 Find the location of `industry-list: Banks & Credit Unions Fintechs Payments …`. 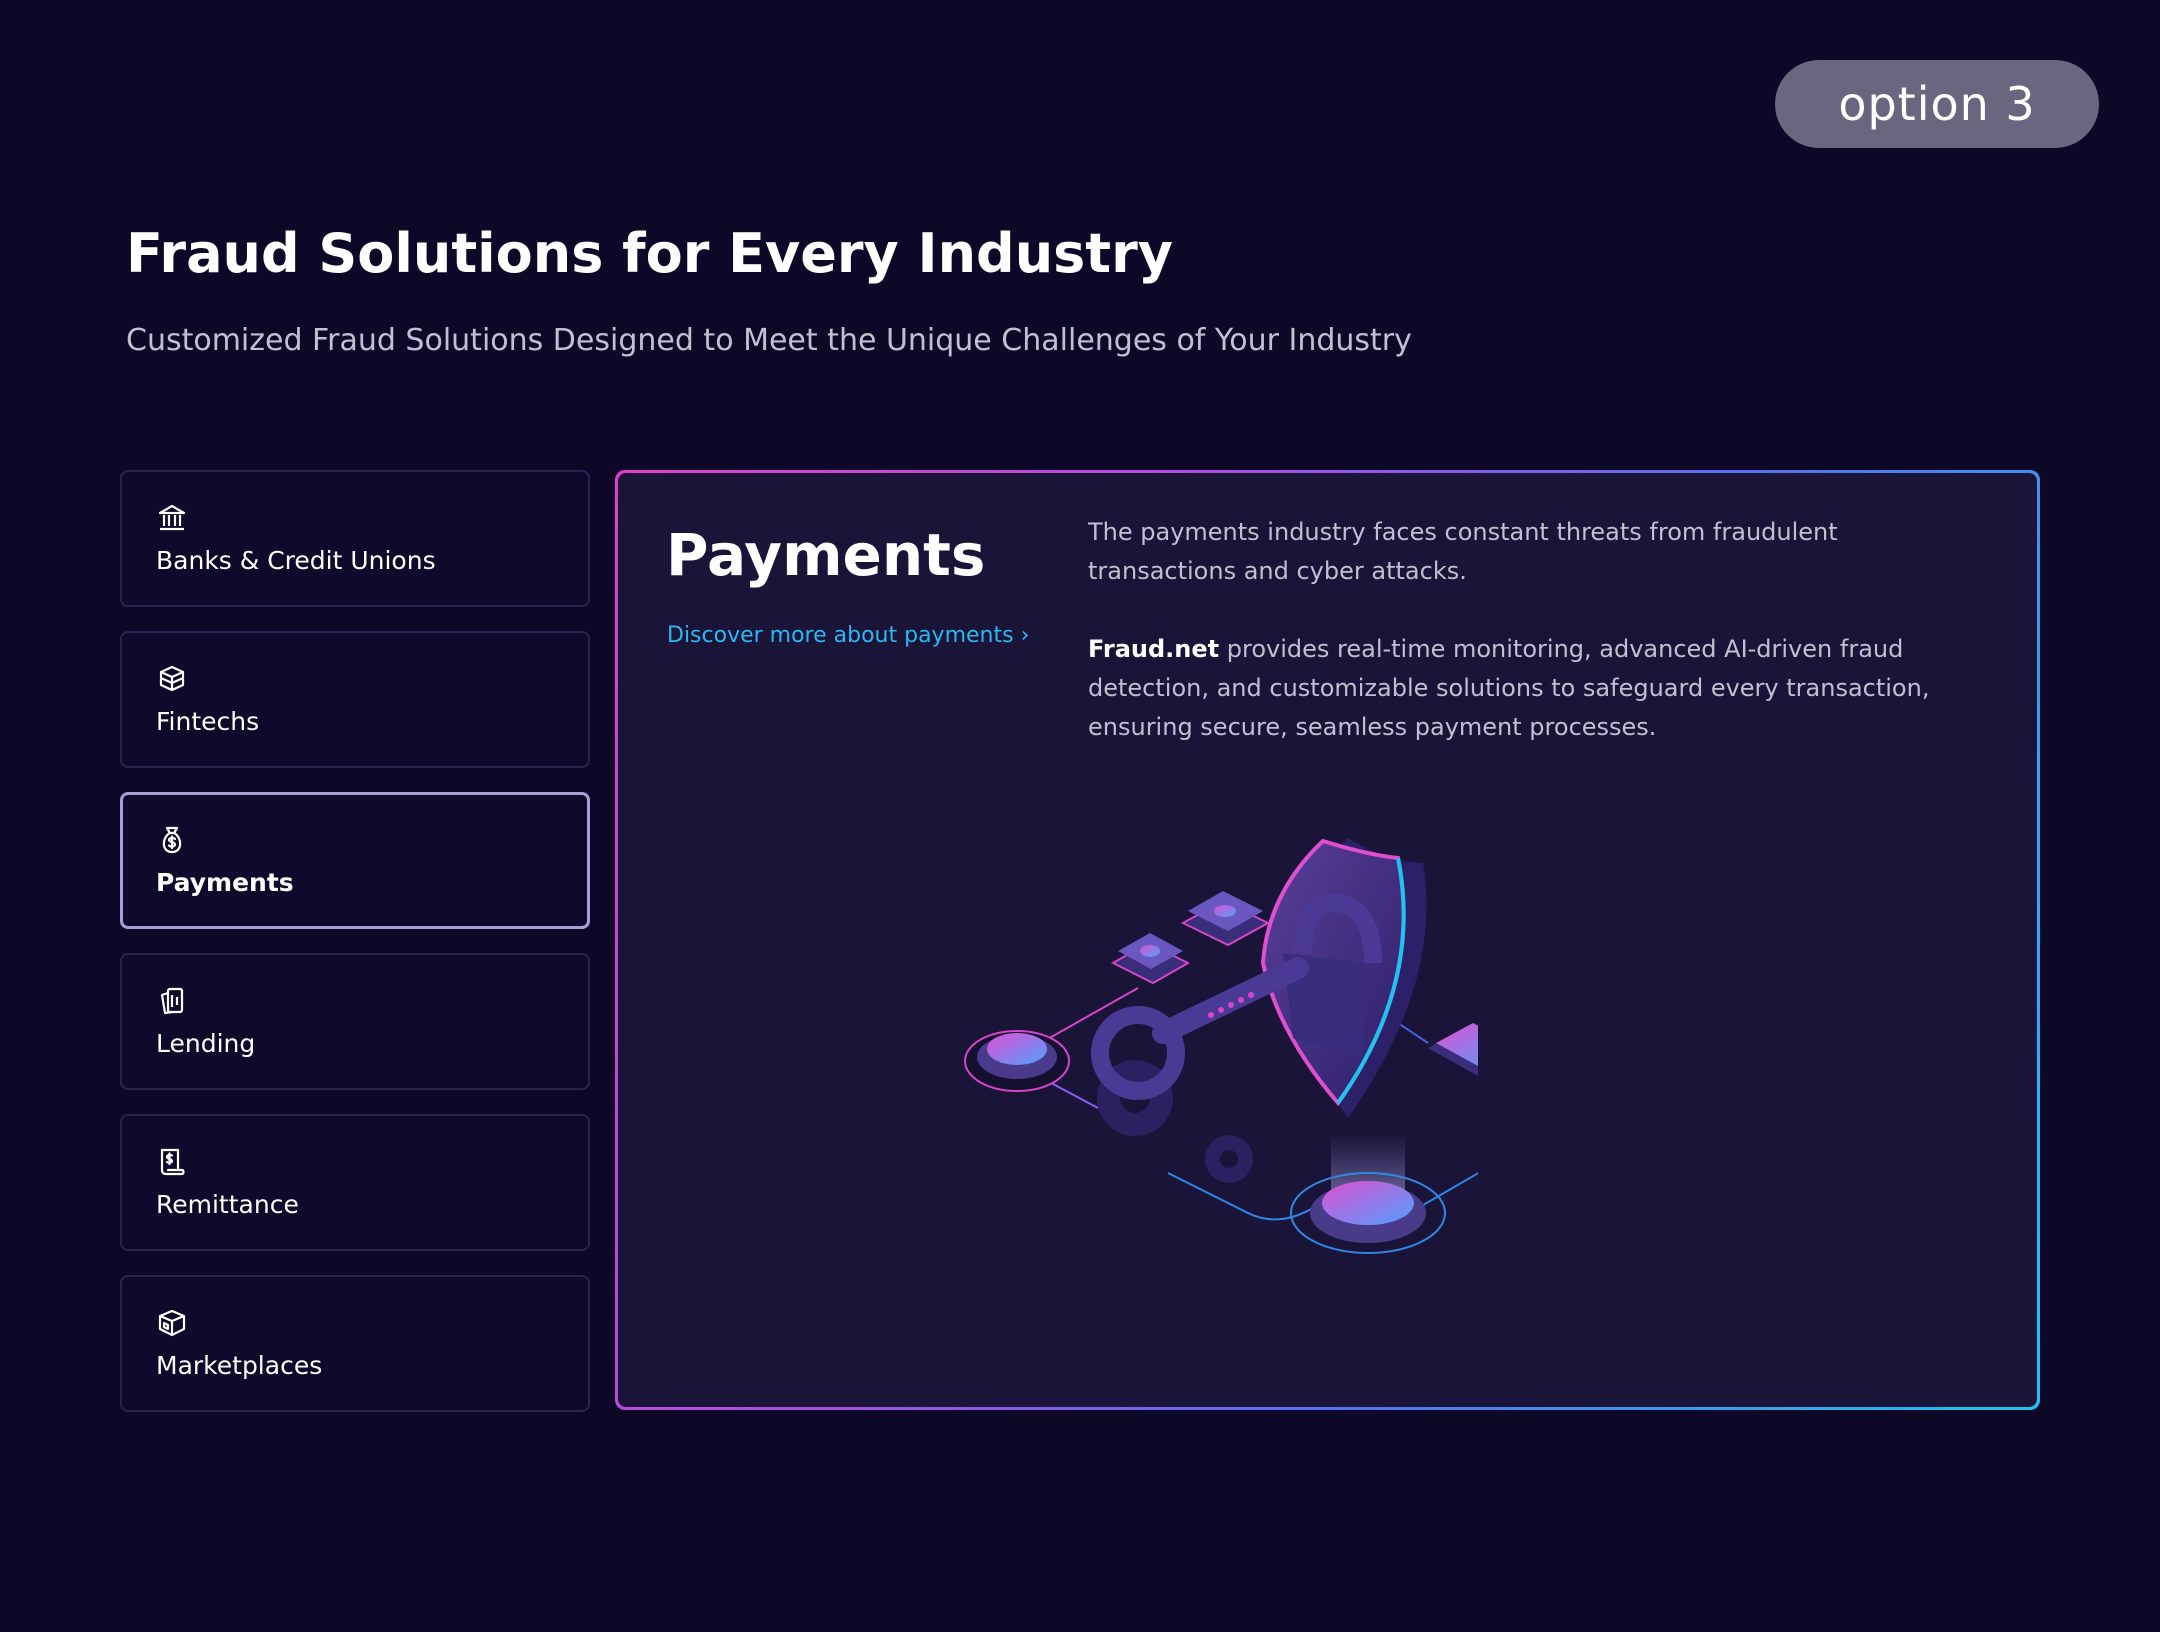

industry-list: Banks & Credit Unions Fintechs Payments … is located at coordinates (355, 953).